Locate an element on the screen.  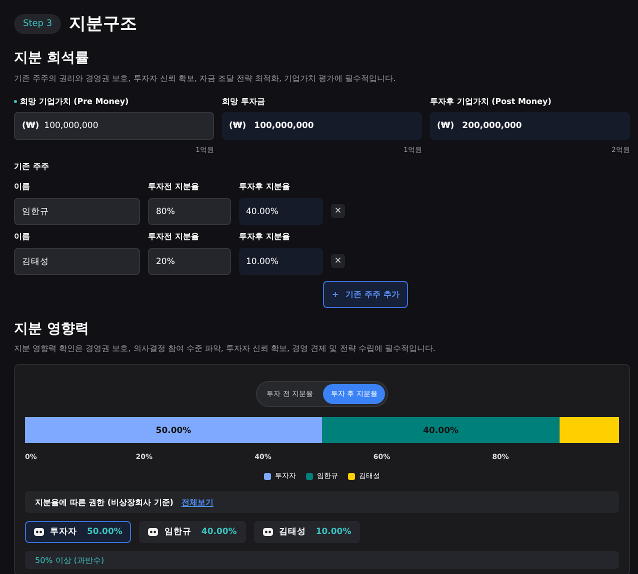
name-field: 임한규 is located at coordinates (77, 211).